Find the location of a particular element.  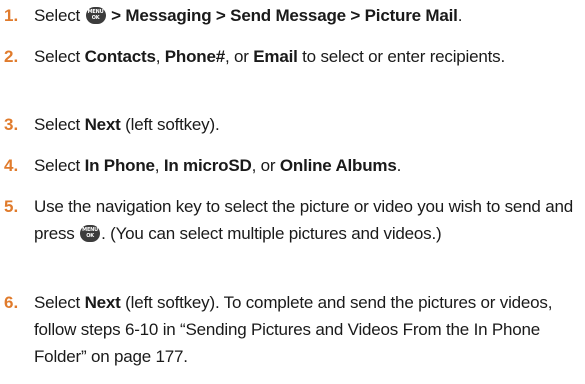

text-run: (left softkey). is located at coordinates (170, 124).